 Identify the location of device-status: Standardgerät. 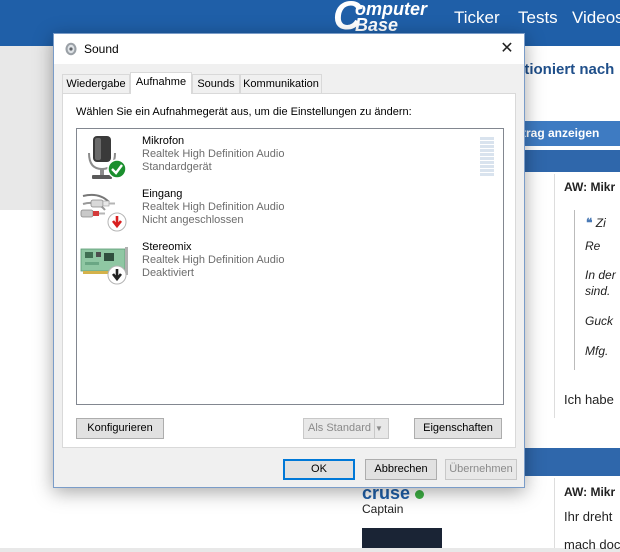
(177, 167).